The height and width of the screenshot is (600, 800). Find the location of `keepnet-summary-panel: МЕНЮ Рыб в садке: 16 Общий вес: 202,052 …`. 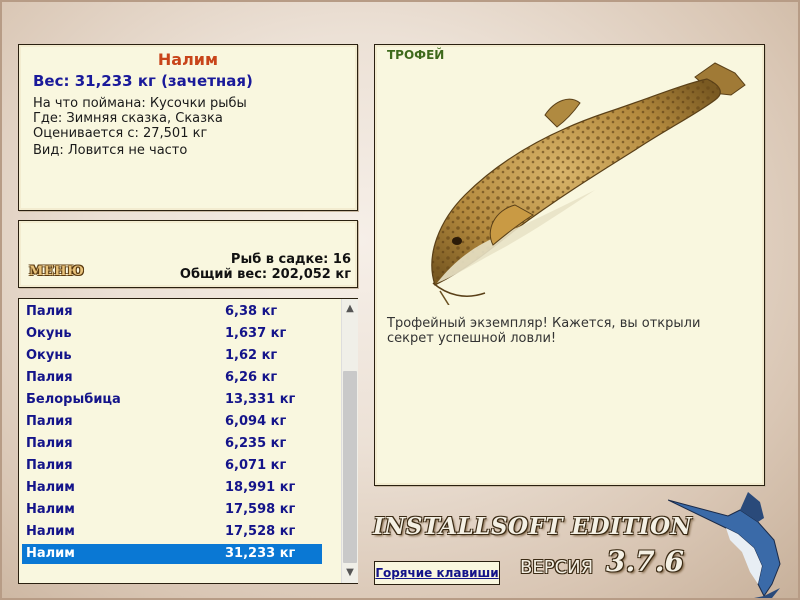

keepnet-summary-panel: МЕНЮ Рыб в садке: 16 Общий вес: 202,052 … is located at coordinates (188, 254).